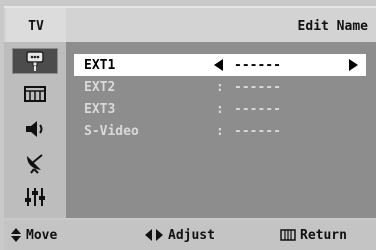 This screenshot has height=250, width=376. I want to click on row-s-video: S-Video : ------, so click(220, 131).